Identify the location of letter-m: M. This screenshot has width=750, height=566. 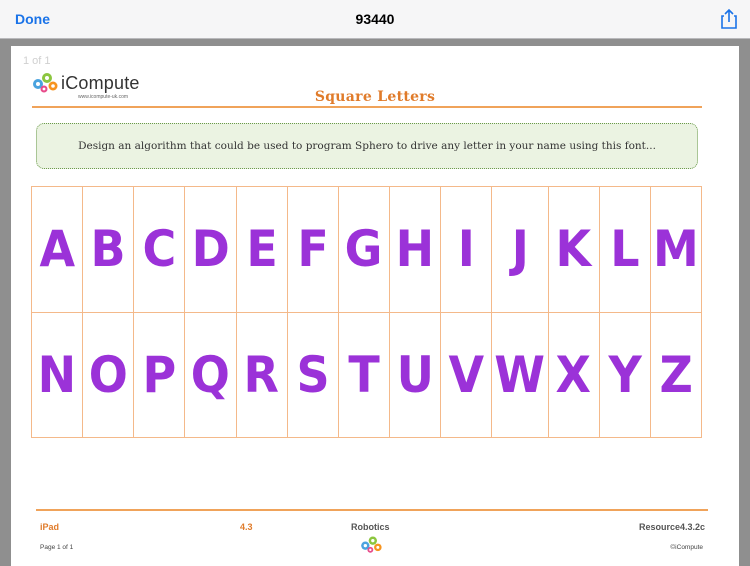
(676, 249).